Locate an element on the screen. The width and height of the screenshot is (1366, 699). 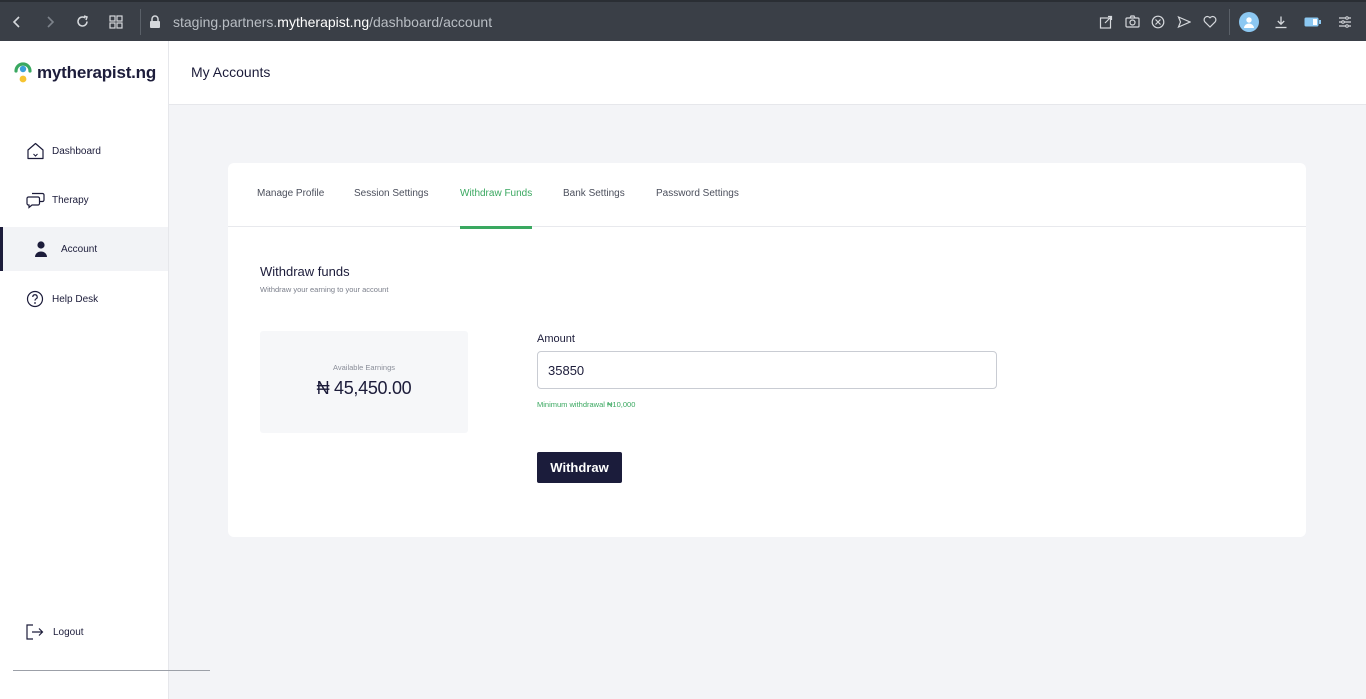
battery-icon is located at coordinates (1313, 21).